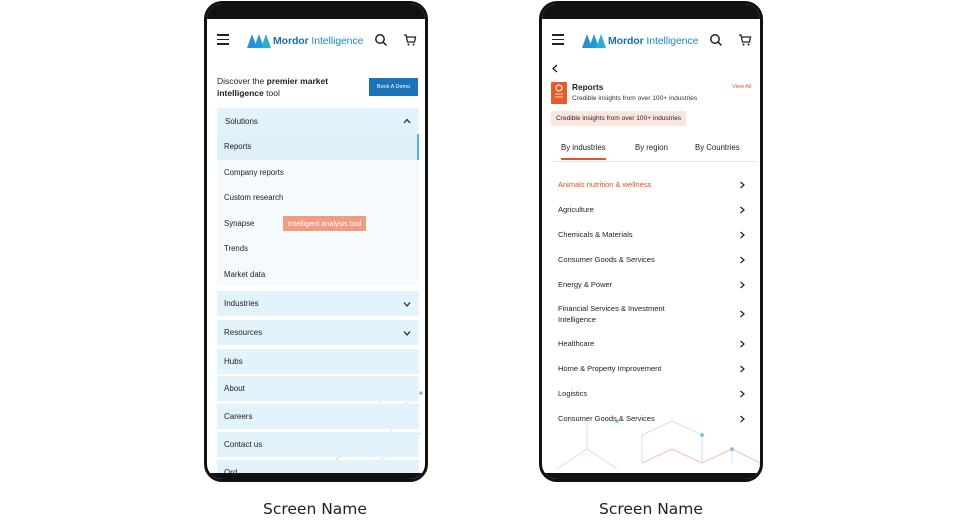 The height and width of the screenshot is (528, 968). What do you see at coordinates (318, 444) in the screenshot?
I see `menu-contact-us: Contact us` at bounding box center [318, 444].